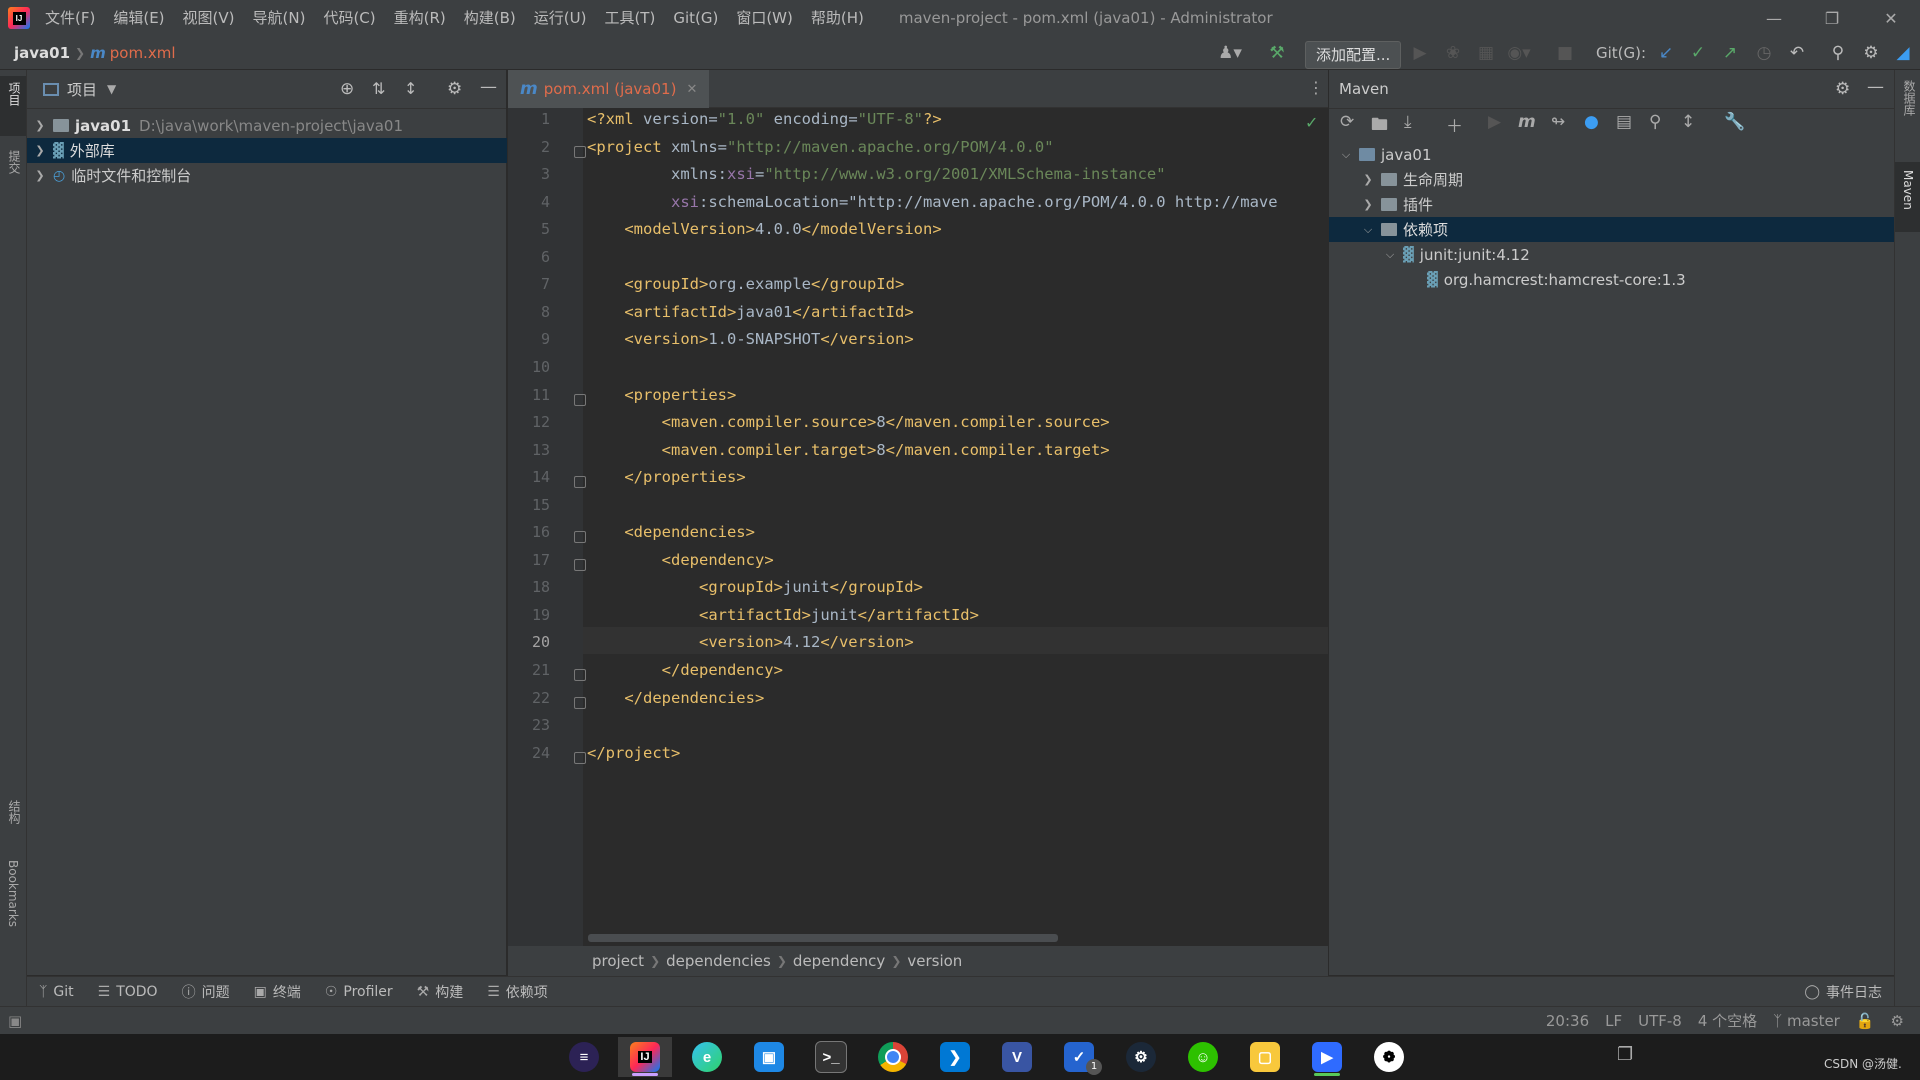  What do you see at coordinates (1265, 1057) in the screenshot?
I see `file-explorer-app-icon: ▢` at bounding box center [1265, 1057].